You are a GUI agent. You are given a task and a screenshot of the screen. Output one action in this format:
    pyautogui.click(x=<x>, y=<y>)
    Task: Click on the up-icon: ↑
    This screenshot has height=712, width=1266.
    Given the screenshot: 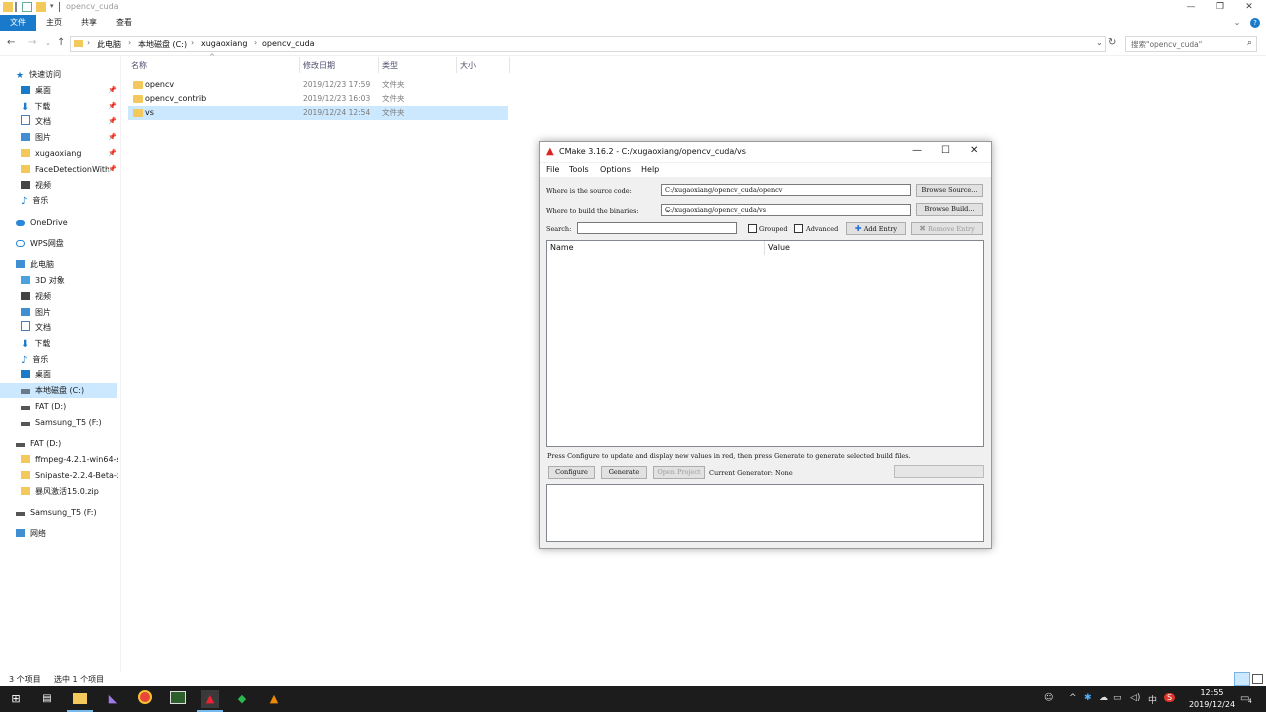 What is the action you would take?
    pyautogui.click(x=61, y=42)
    